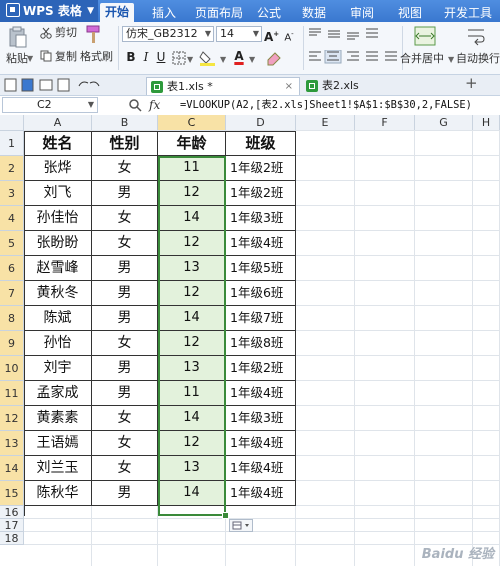 Image resolution: width=500 pixels, height=566 pixels. What do you see at coordinates (271, 35) in the screenshot?
I see `increase-font-icon: A+` at bounding box center [271, 35].